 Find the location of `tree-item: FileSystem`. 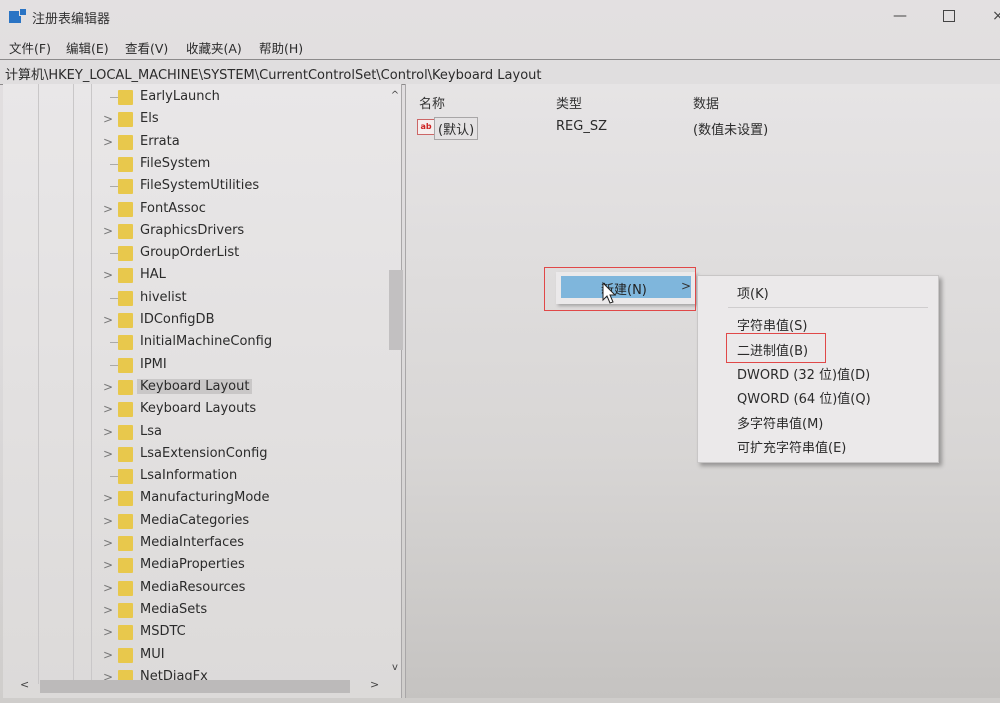

tree-item: FileSystem is located at coordinates (193, 164).